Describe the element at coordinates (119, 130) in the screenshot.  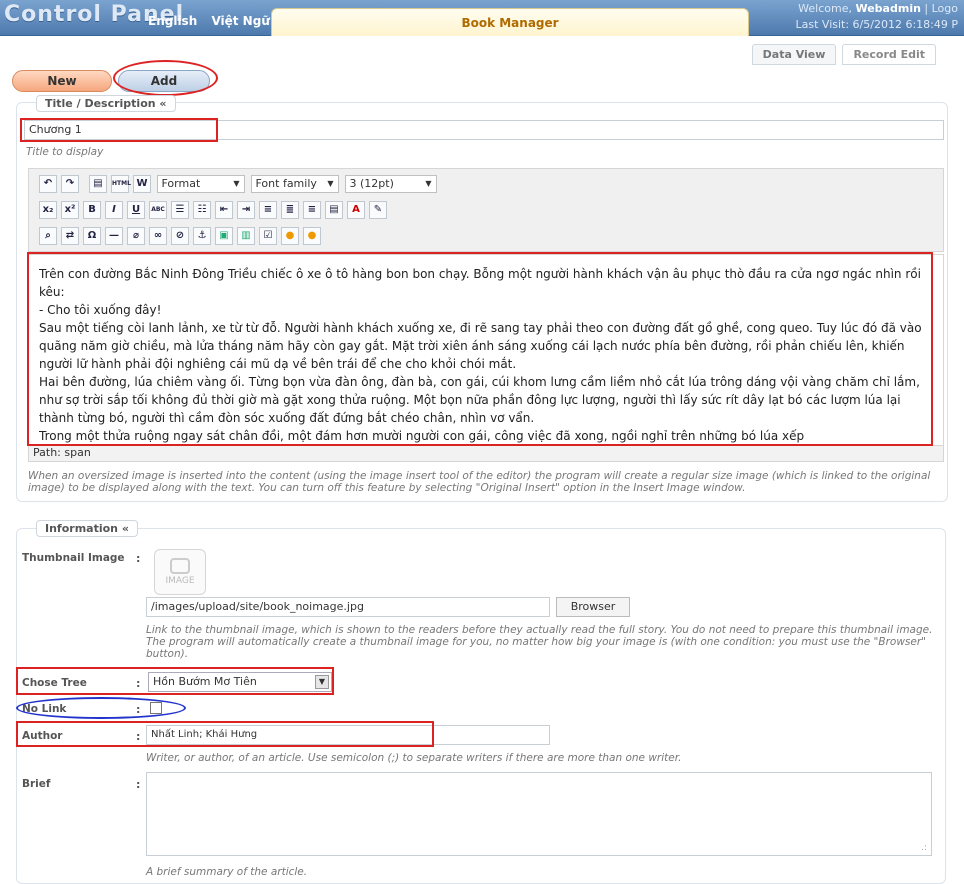
I see `annotation-box-title` at that location.